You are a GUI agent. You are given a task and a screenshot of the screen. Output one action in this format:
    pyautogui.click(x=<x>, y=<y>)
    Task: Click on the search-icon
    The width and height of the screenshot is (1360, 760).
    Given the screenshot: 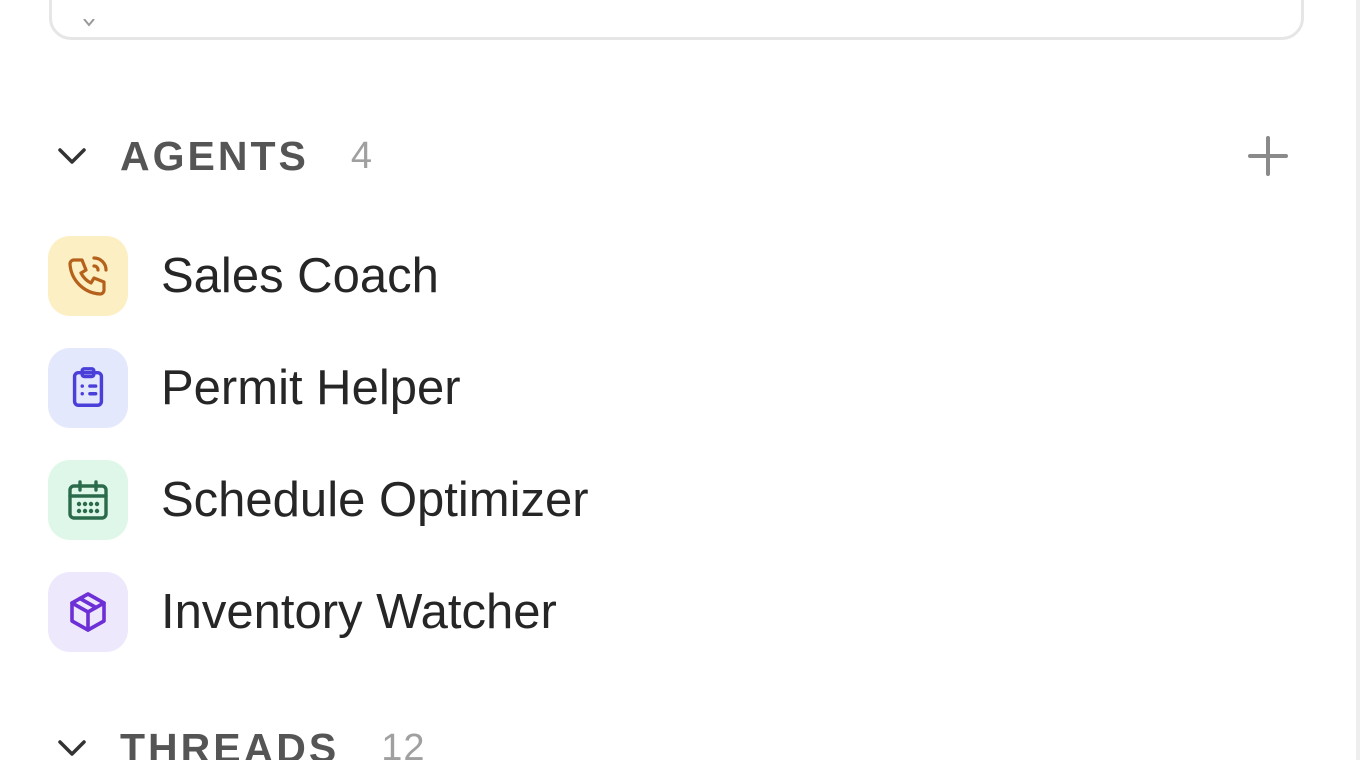 What is the action you would take?
    pyautogui.click(x=89, y=23)
    